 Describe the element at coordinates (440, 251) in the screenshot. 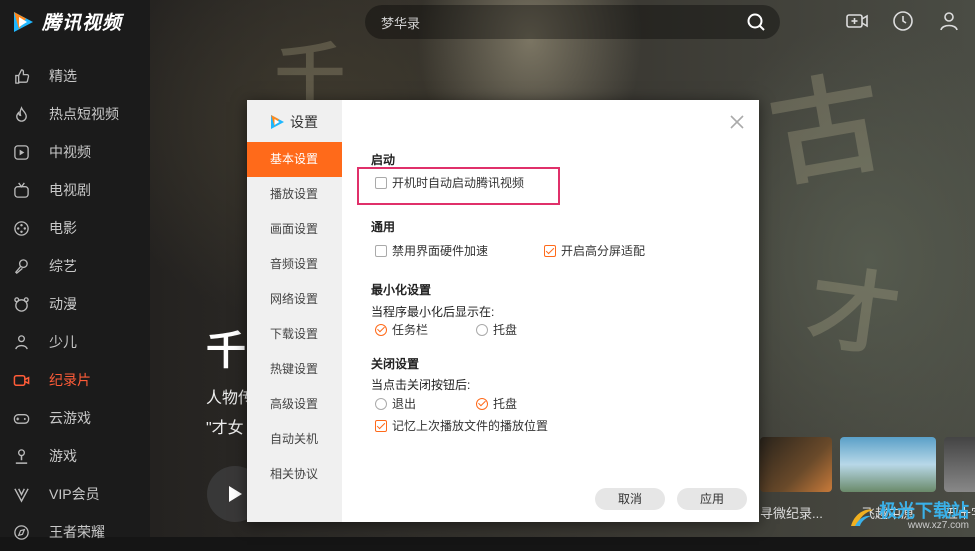

I see `disable-hw-accel-label: 禁用界面硬件加速` at that location.